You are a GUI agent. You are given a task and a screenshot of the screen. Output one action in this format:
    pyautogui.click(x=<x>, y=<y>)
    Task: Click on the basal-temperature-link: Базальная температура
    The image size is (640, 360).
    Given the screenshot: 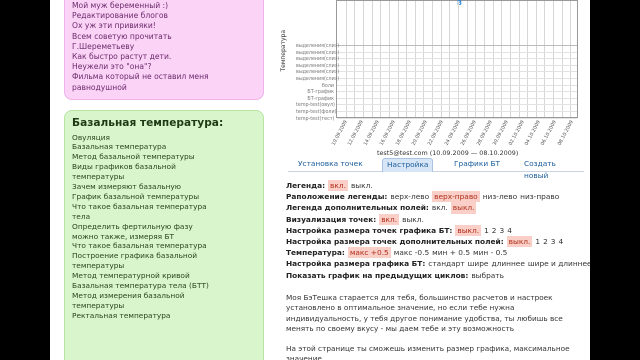 What is the action you would take?
    pyautogui.click(x=164, y=147)
    